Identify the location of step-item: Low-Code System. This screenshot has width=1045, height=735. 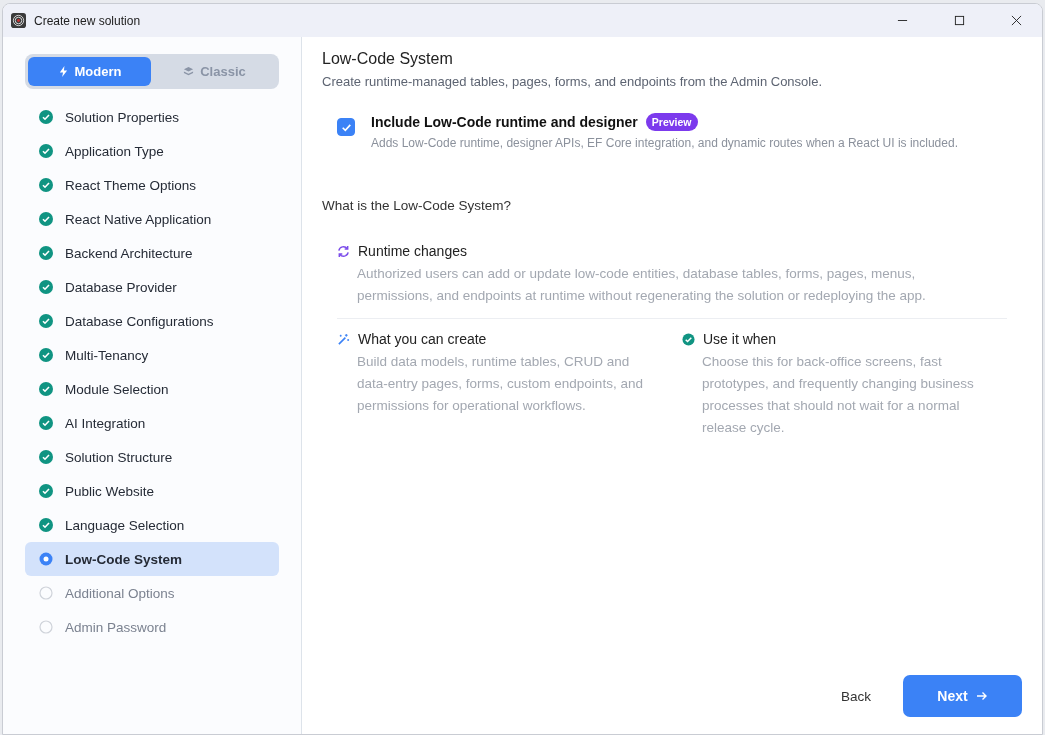
(152, 559).